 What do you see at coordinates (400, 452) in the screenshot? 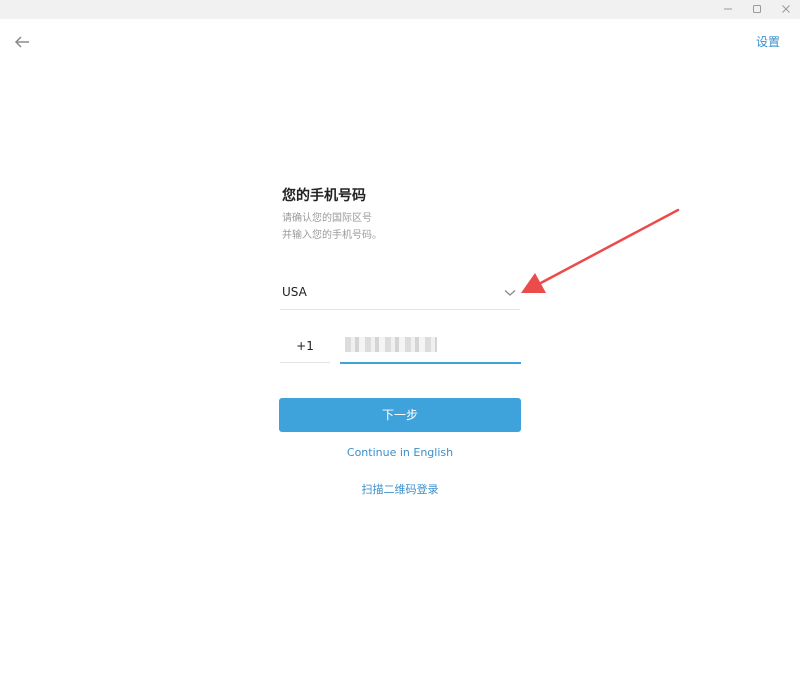
I see `continue-in-english-link: Continue in English` at bounding box center [400, 452].